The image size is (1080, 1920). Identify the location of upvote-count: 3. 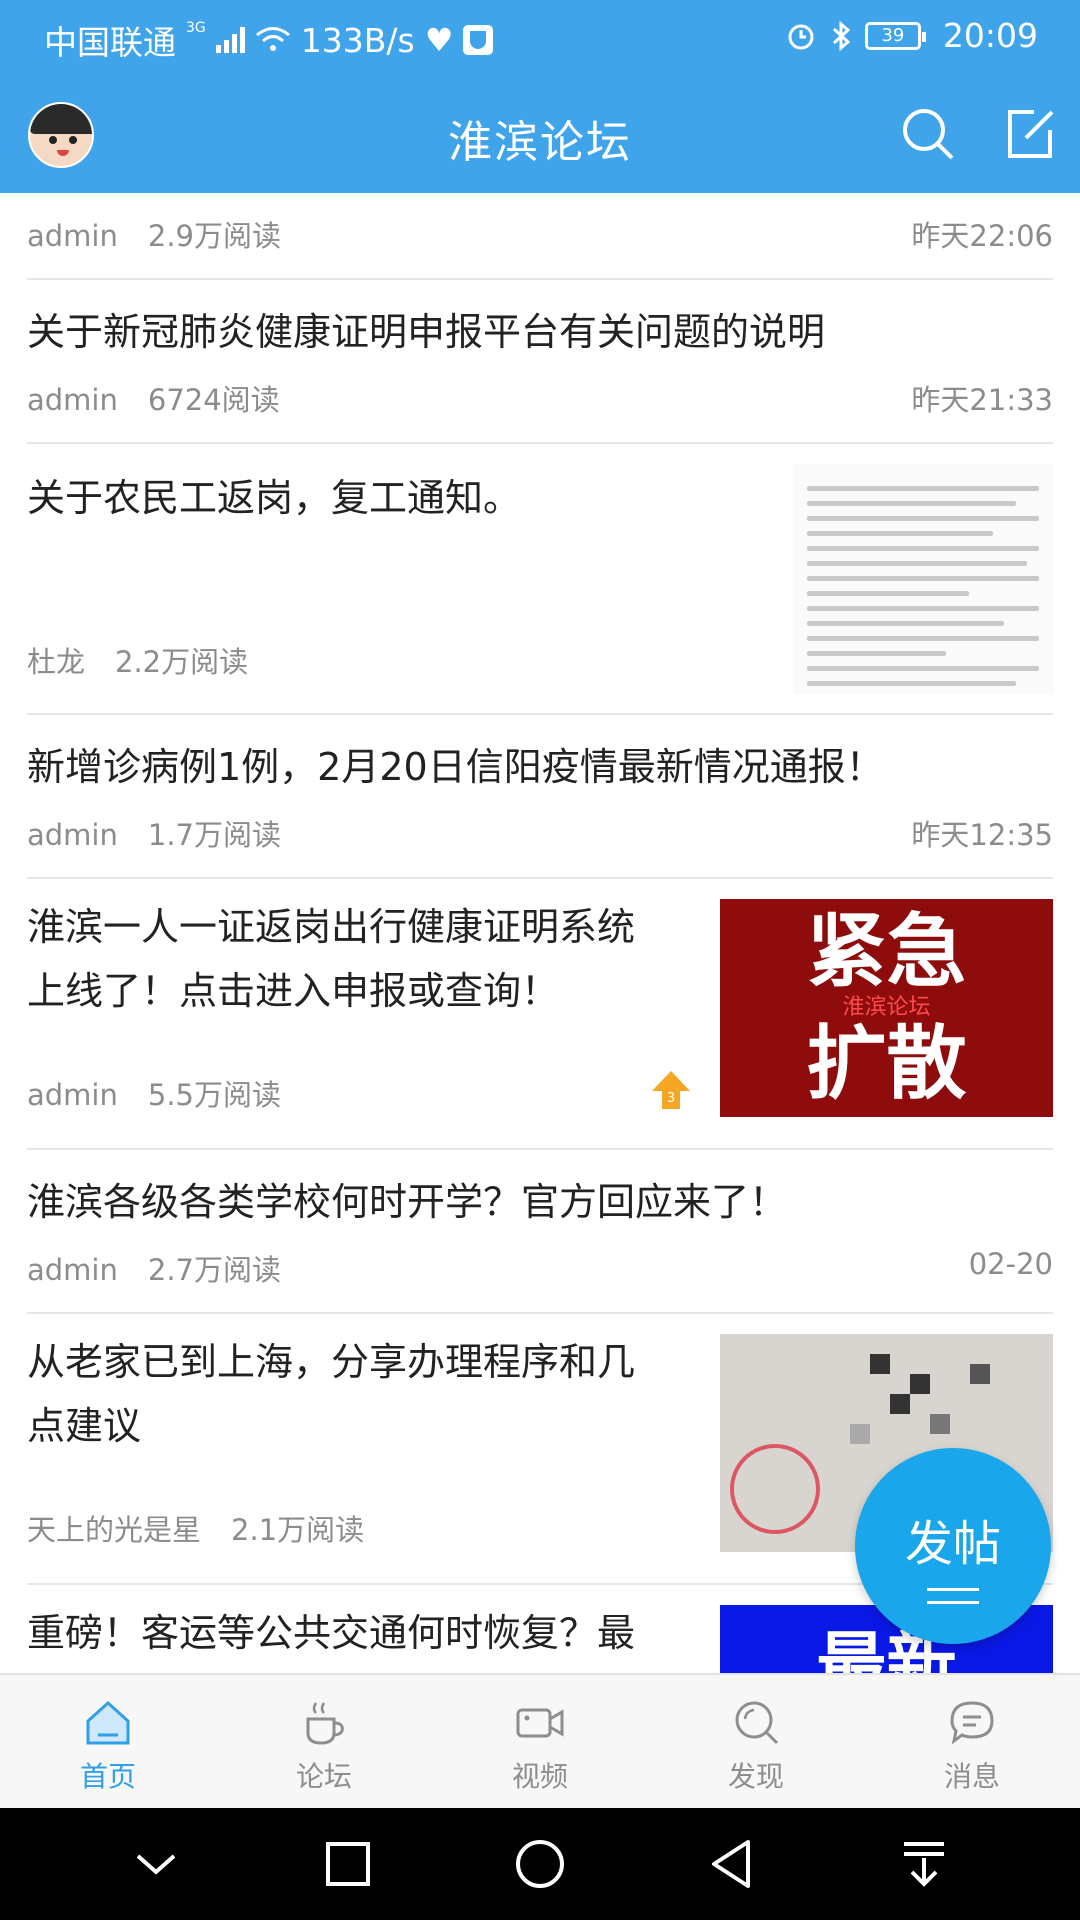
(671, 1098).